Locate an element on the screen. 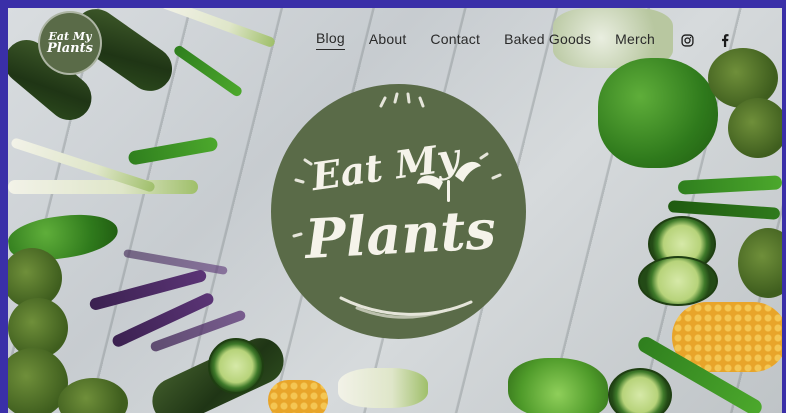 This screenshot has height=413, width=786. green-bell-pepper-image is located at coordinates (658, 113).